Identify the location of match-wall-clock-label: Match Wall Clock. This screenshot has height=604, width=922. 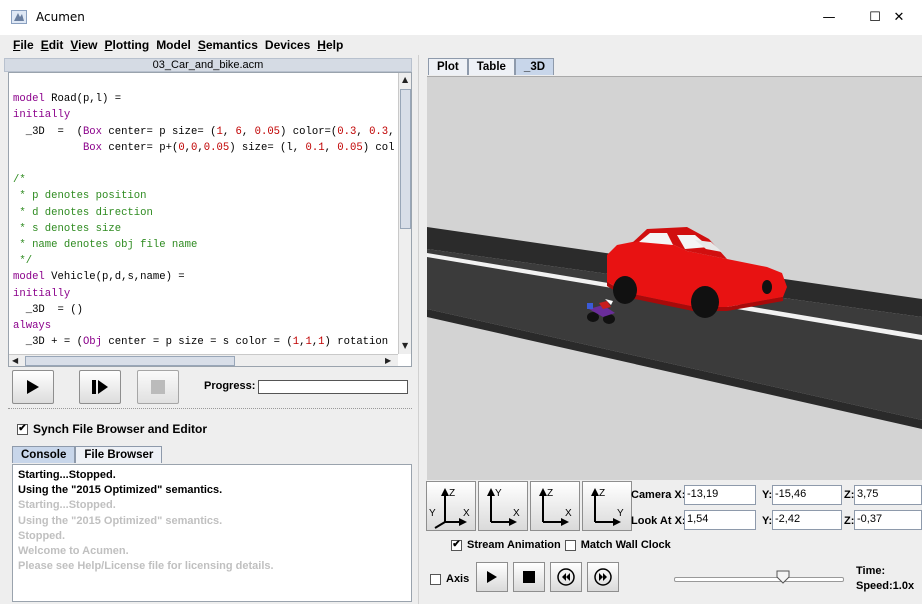
(625, 545).